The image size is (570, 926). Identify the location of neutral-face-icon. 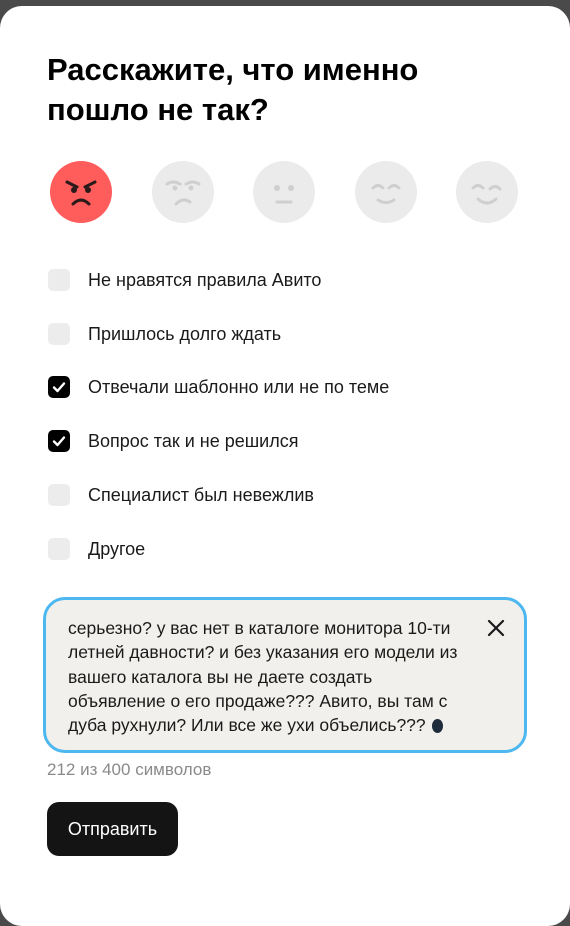
(284, 192).